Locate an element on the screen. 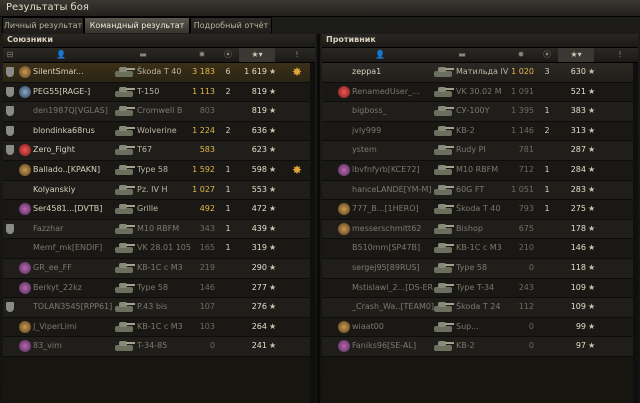 The height and width of the screenshot is (403, 640). player-name: Memf_mk[ENDIF] is located at coordinates (74, 248).